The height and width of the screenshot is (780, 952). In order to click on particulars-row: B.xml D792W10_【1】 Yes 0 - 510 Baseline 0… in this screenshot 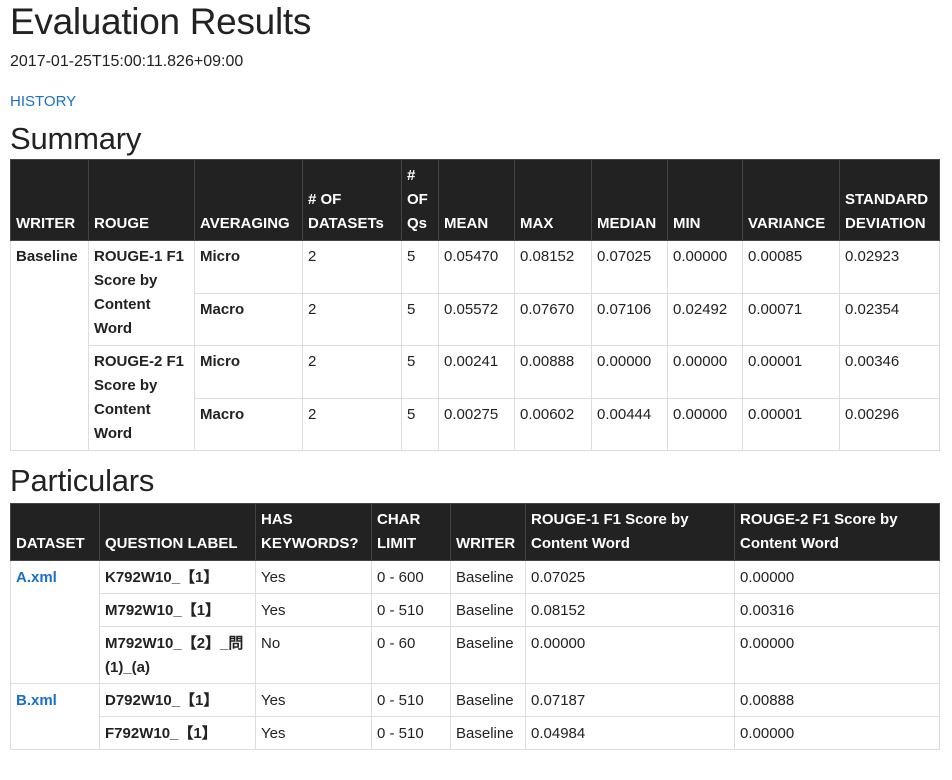, I will do `click(475, 716)`.